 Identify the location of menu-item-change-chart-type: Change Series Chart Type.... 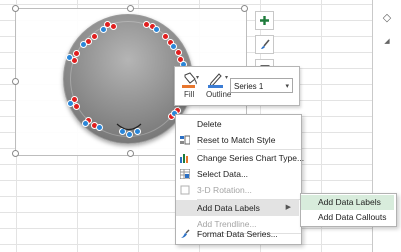
(240, 158).